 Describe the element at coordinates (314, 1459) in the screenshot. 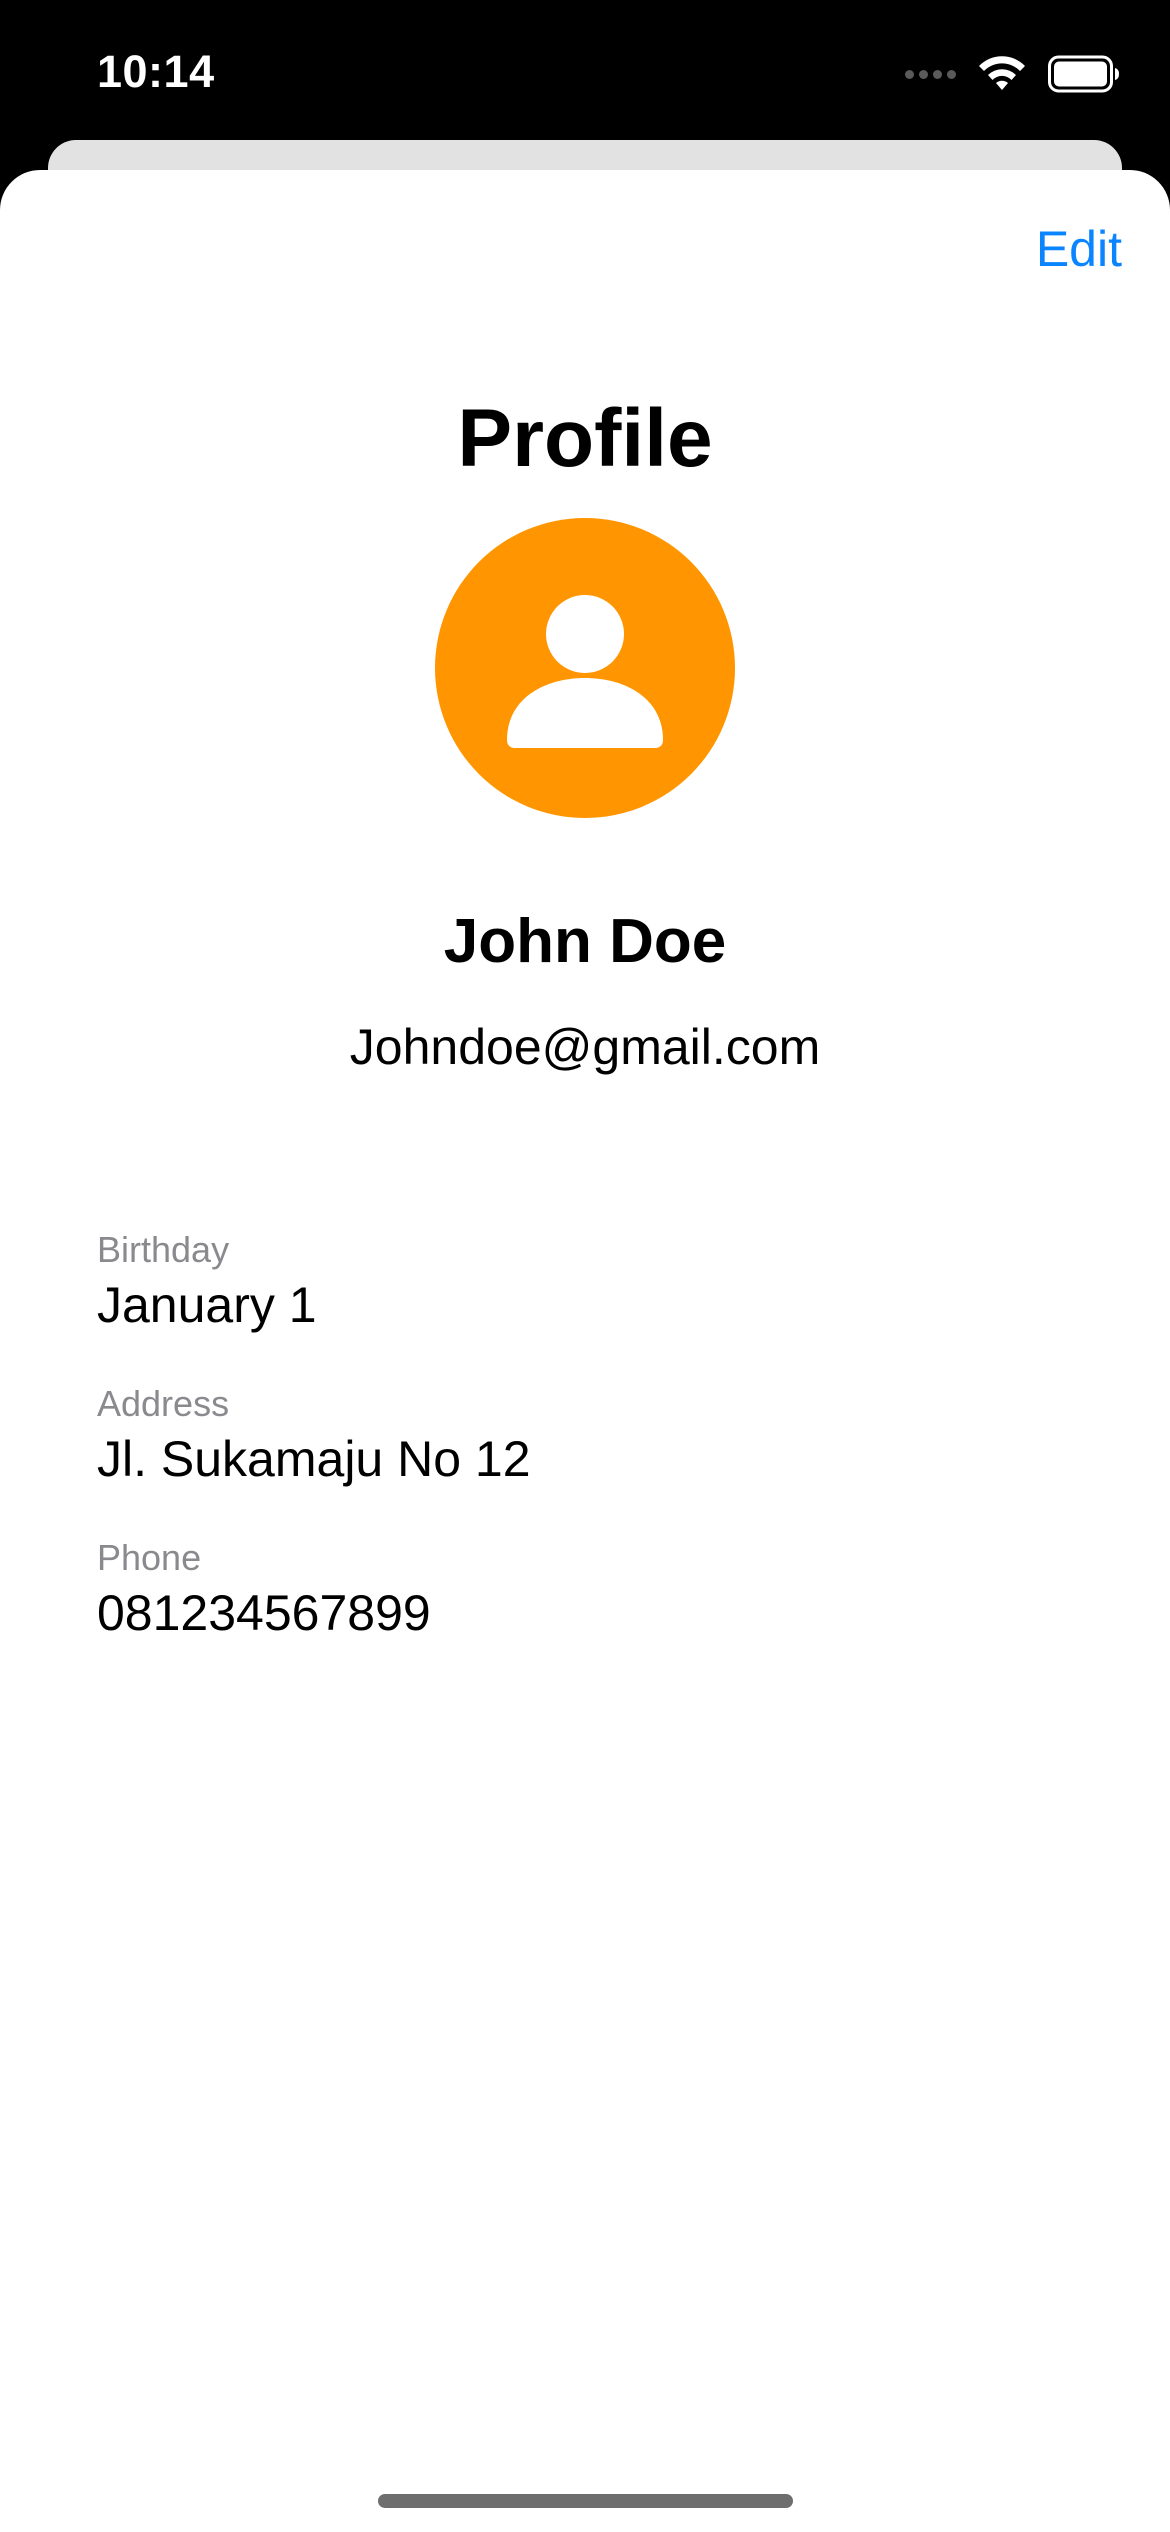

I see `address-value: Jl. Sukamaju No 12` at that location.